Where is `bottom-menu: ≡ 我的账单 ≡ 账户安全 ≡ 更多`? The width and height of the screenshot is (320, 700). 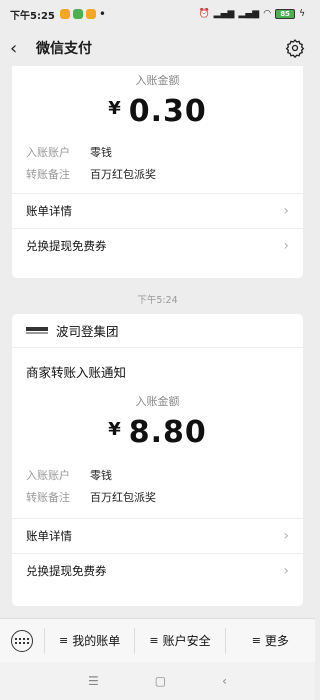
bottom-menu: ≡ 我的账单 ≡ 账户安全 ≡ 更多 is located at coordinates (157, 640).